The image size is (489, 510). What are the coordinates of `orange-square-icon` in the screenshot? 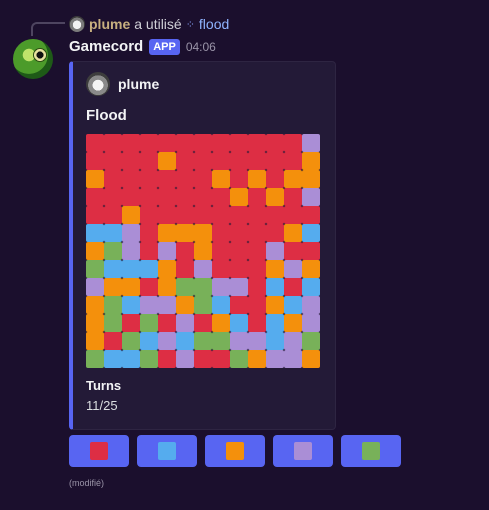 It's located at (235, 451).